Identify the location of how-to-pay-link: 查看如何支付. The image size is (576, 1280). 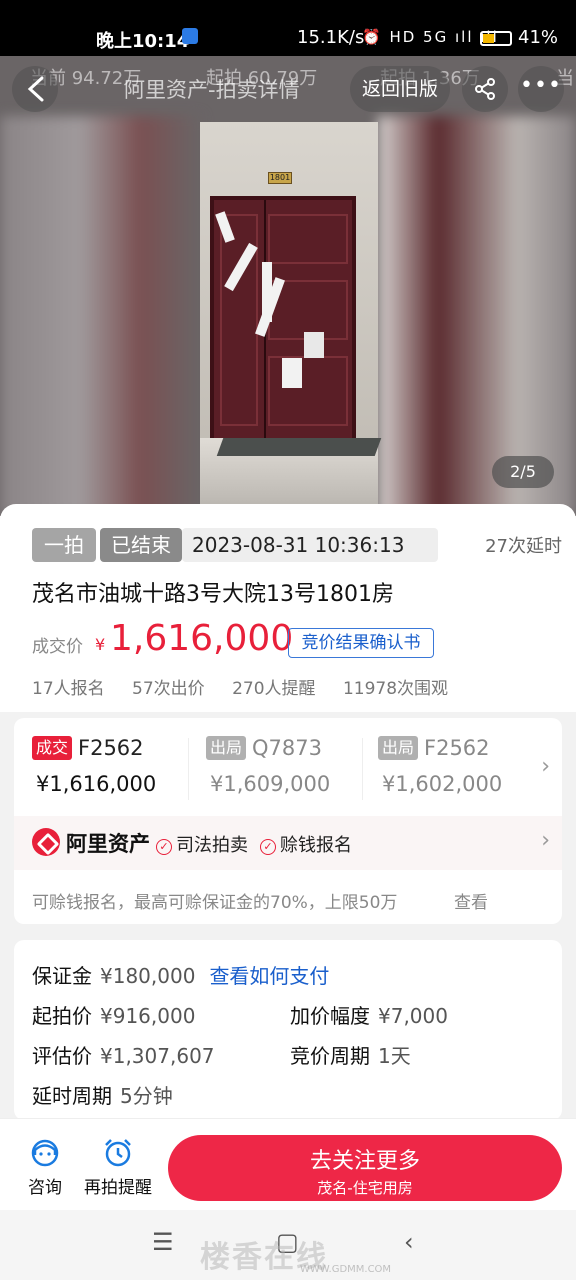
(269, 976).